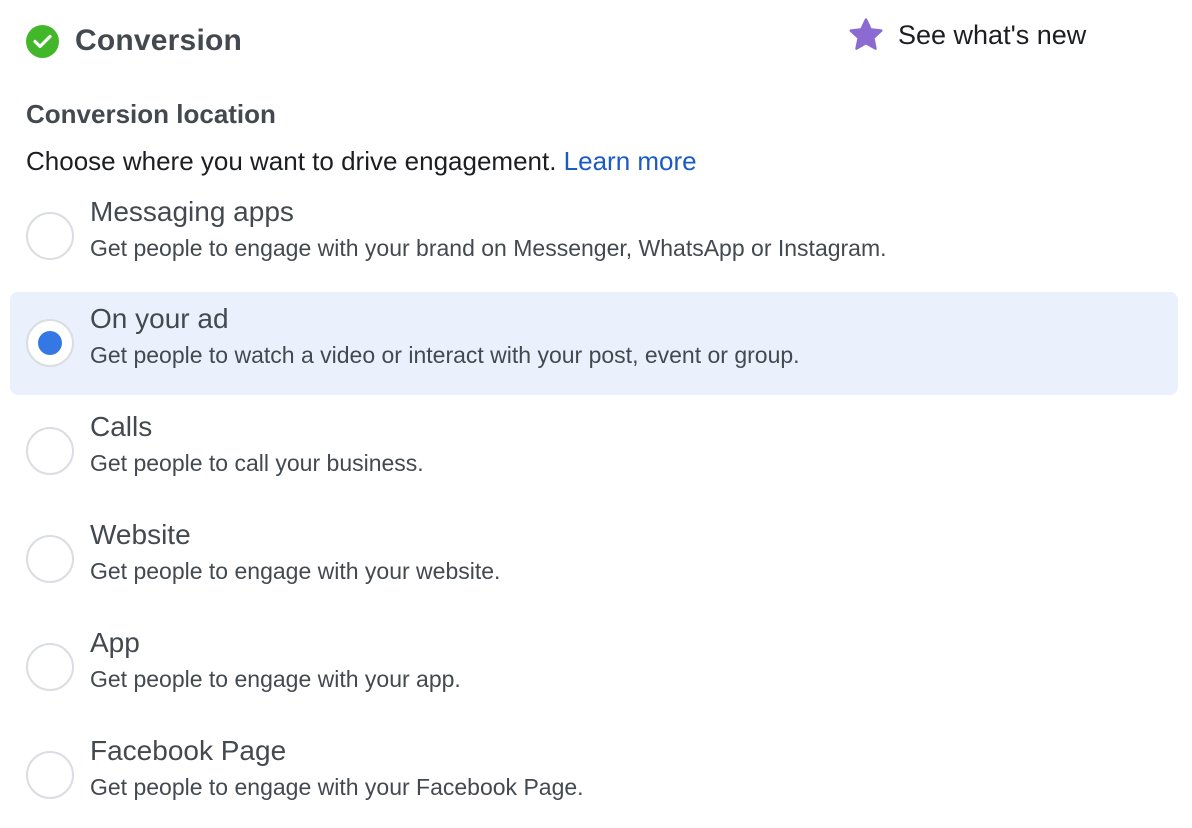 The height and width of the screenshot is (828, 1192). Describe the element at coordinates (257, 463) in the screenshot. I see `option-description: Get people to call your business.` at that location.